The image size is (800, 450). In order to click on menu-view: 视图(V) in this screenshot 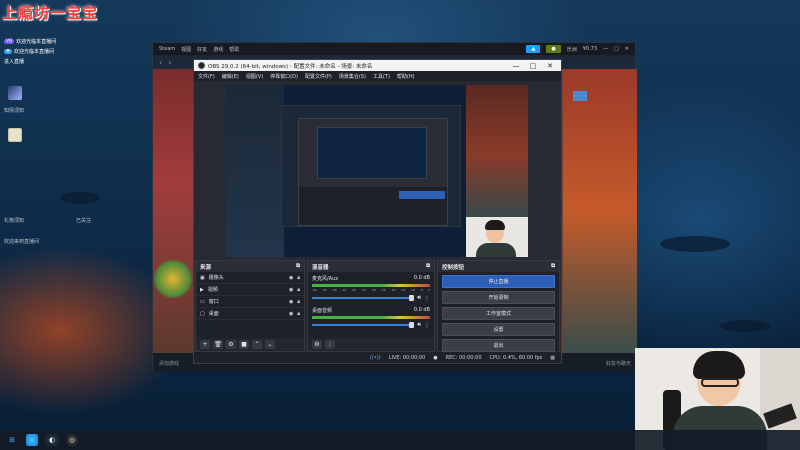, I will do `click(254, 76)`.